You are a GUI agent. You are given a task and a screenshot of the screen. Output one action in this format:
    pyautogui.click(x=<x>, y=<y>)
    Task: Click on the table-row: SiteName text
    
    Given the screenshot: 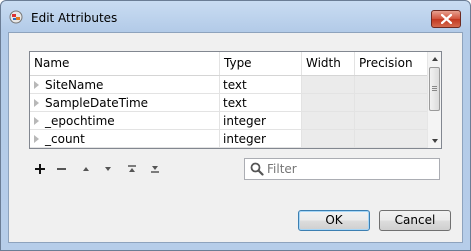 What is the action you would take?
    pyautogui.click(x=228, y=85)
    